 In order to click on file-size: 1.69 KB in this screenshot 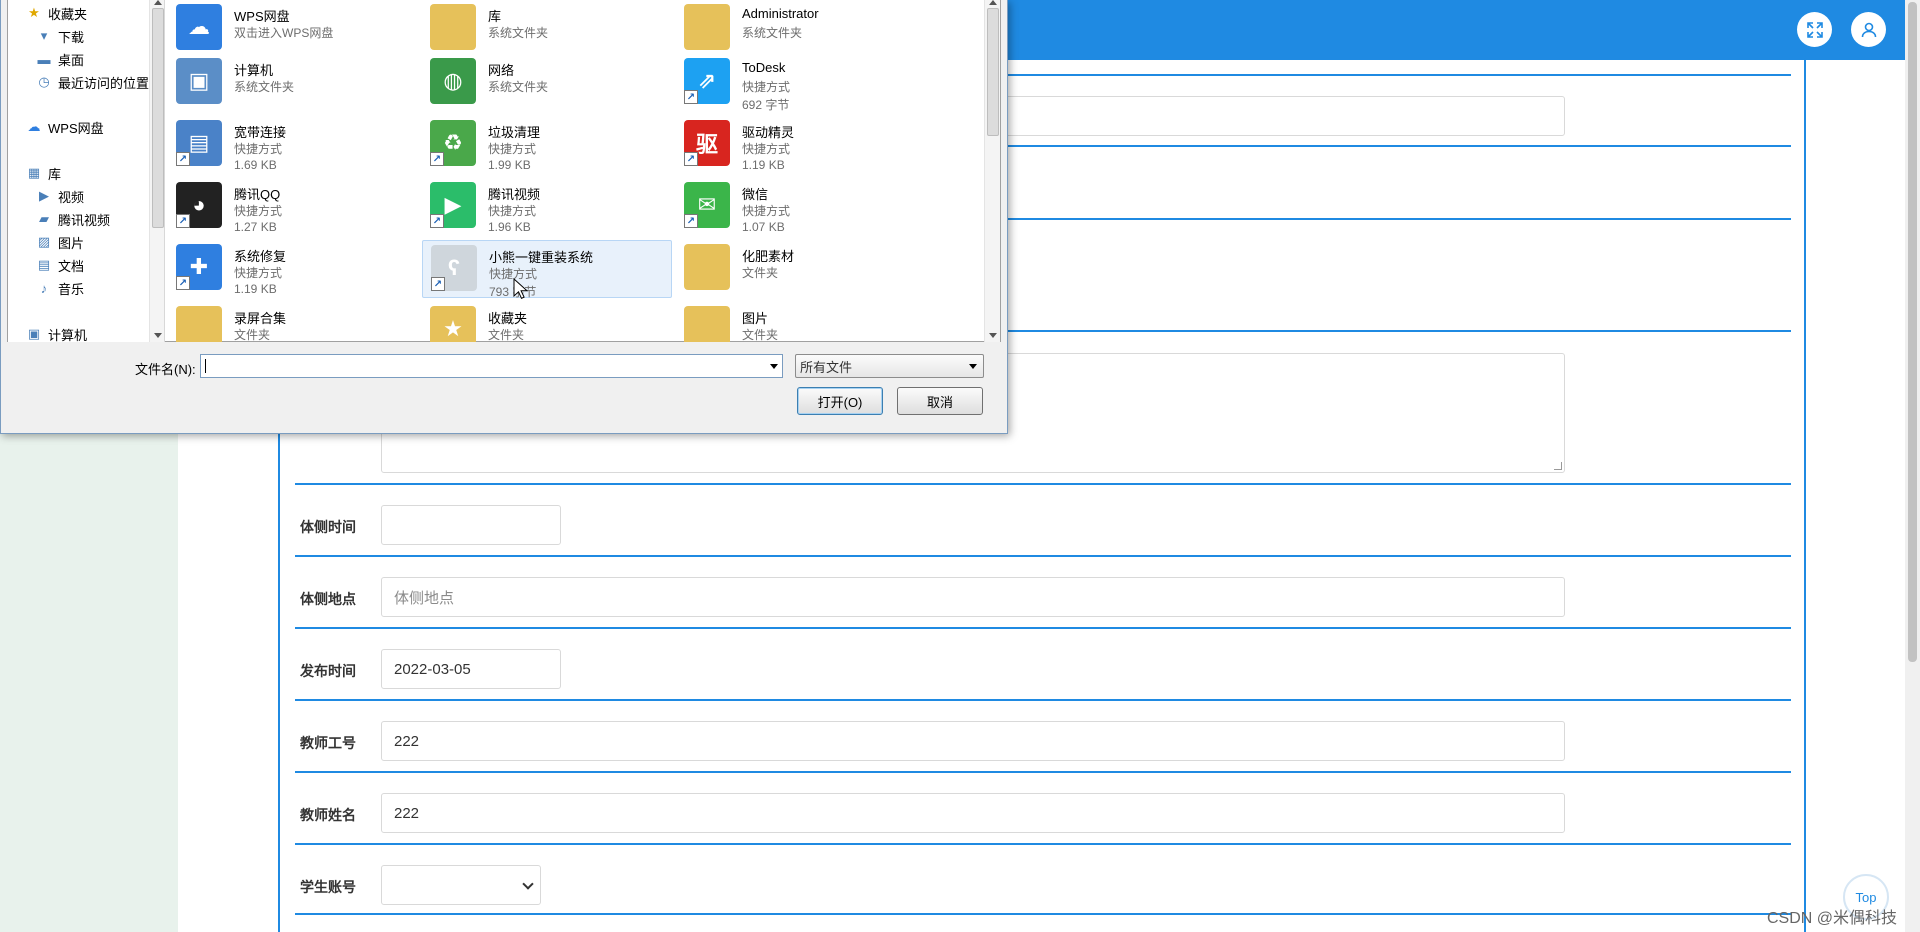, I will do `click(255, 165)`.